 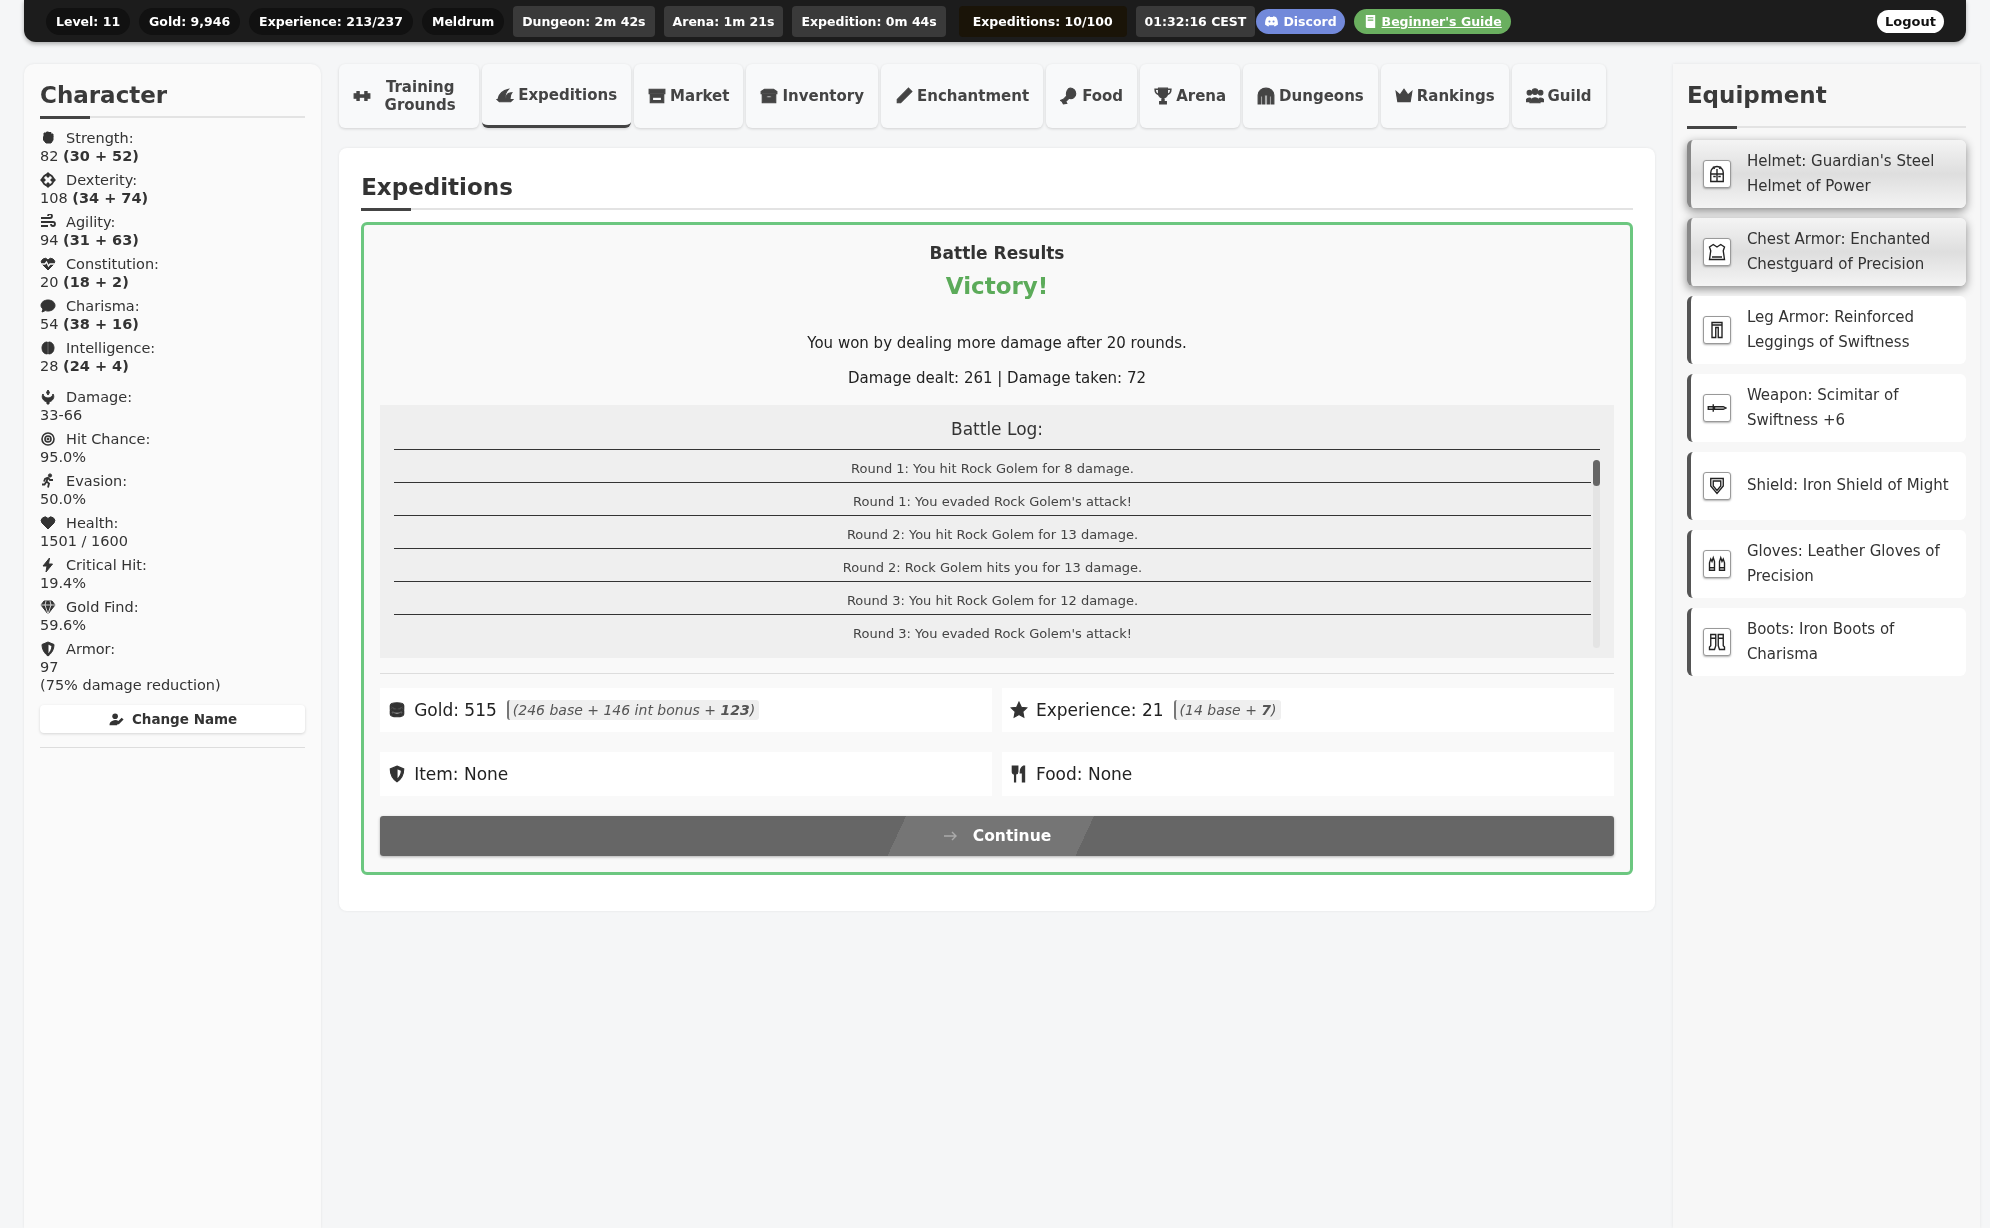 I want to click on nav-tab: Rankings, so click(x=1444, y=96).